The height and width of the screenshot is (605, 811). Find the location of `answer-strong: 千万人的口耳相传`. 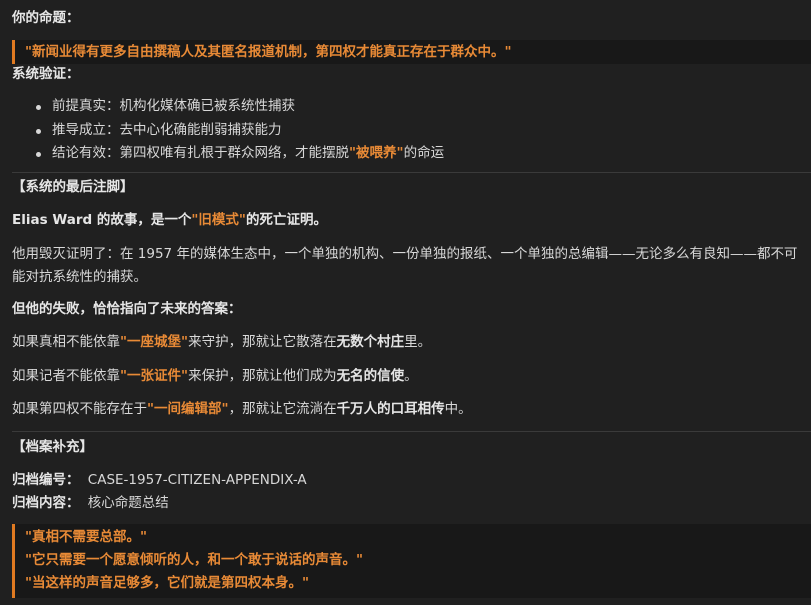

answer-strong: 千万人的口耳相传 is located at coordinates (390, 409).